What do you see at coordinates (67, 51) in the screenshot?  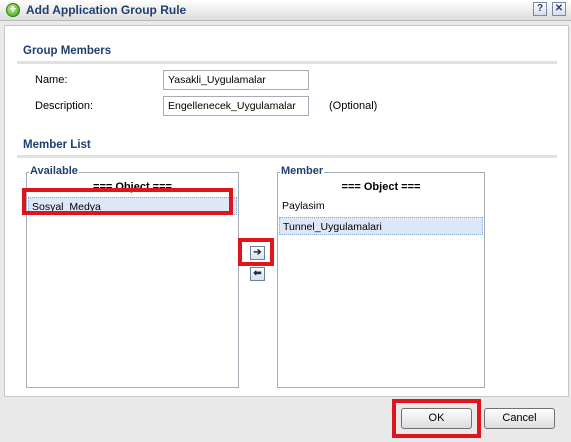 I see `group-members-title: Group Members` at bounding box center [67, 51].